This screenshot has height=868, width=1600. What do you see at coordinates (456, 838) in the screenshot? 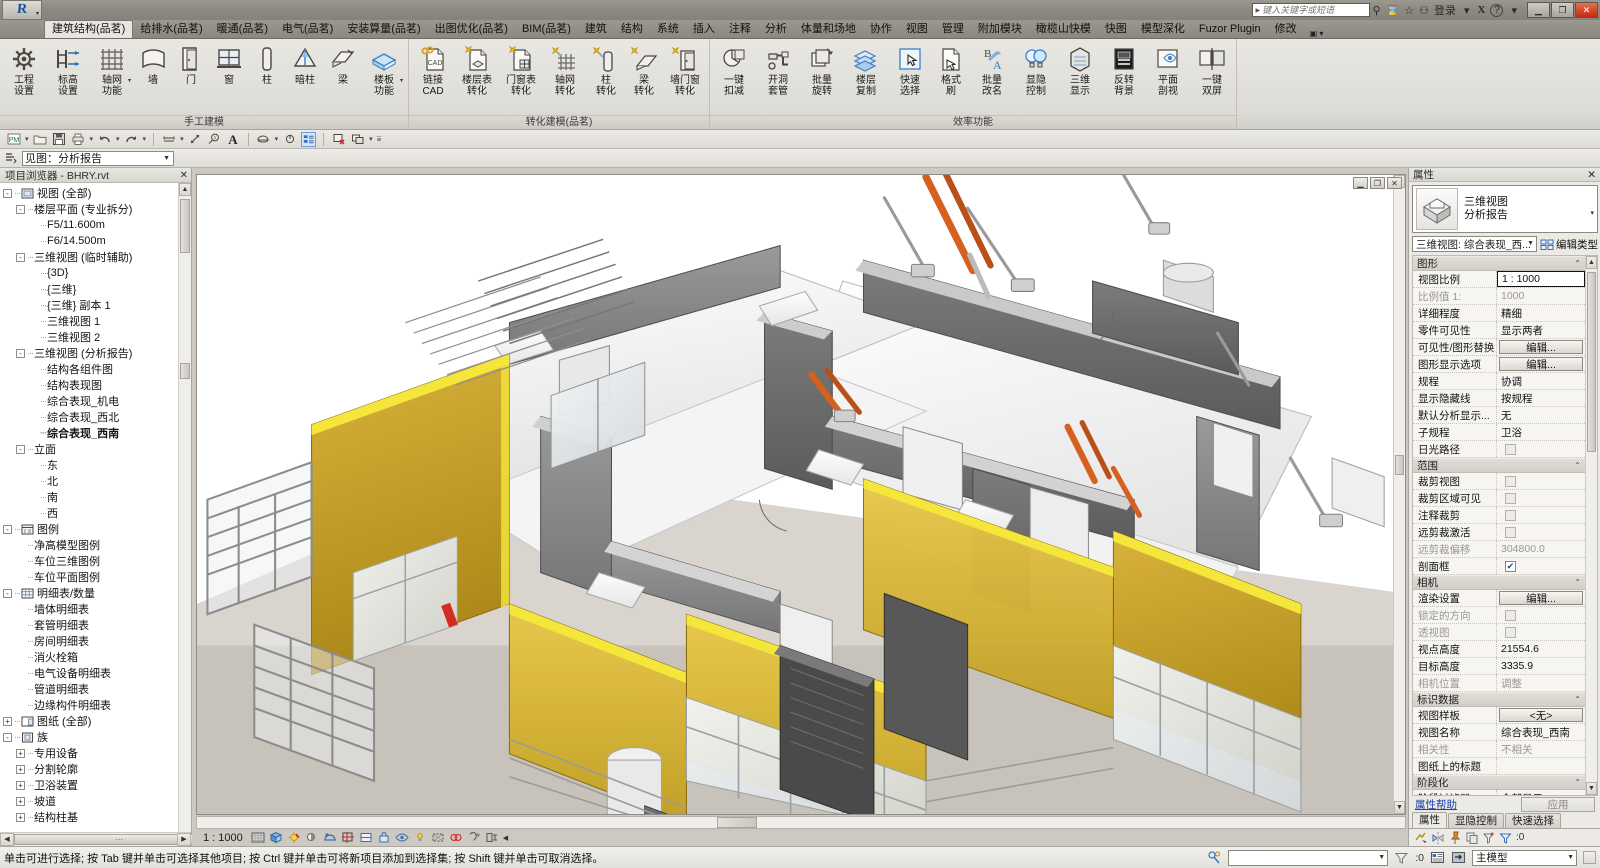
I see `constraints-icon` at bounding box center [456, 838].